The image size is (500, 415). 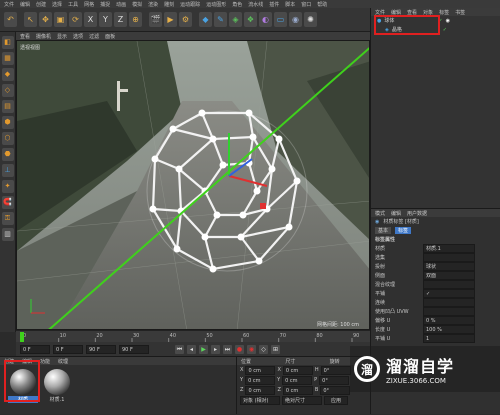 What do you see at coordinates (9, 4) in the screenshot?
I see `menu-item: 文件` at bounding box center [9, 4].